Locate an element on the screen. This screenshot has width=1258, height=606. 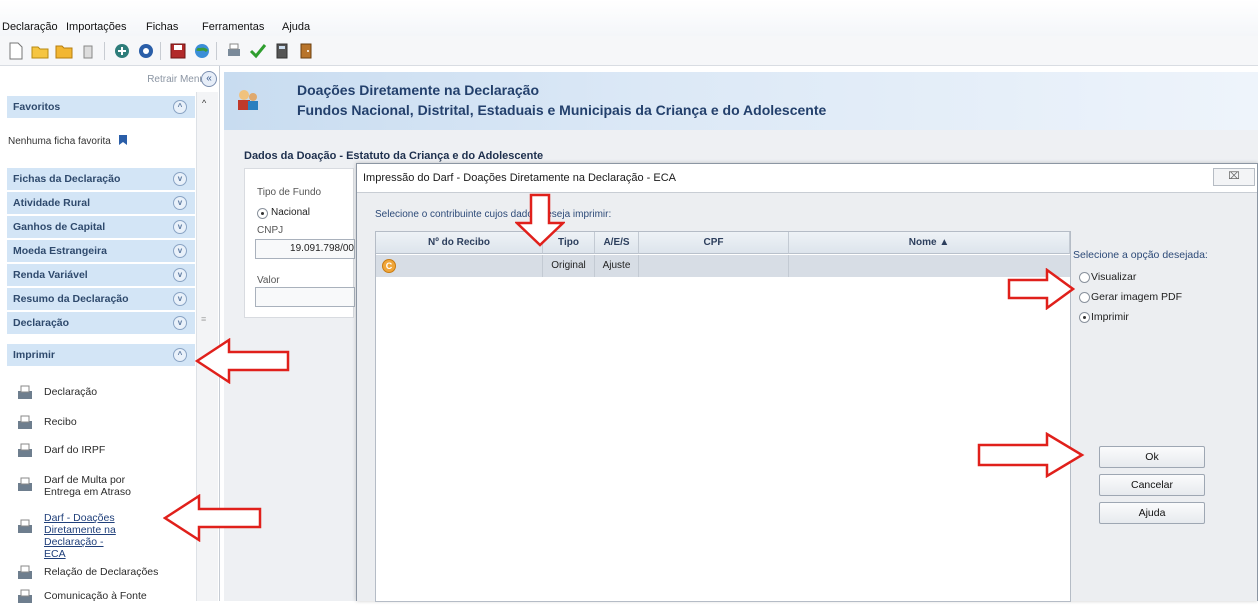
save-icon is located at coordinates (178, 51).